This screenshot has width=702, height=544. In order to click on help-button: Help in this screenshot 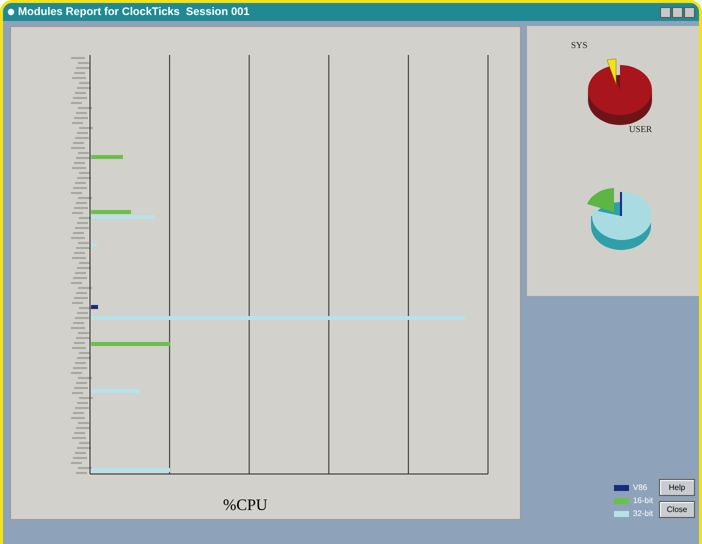, I will do `click(677, 487)`.